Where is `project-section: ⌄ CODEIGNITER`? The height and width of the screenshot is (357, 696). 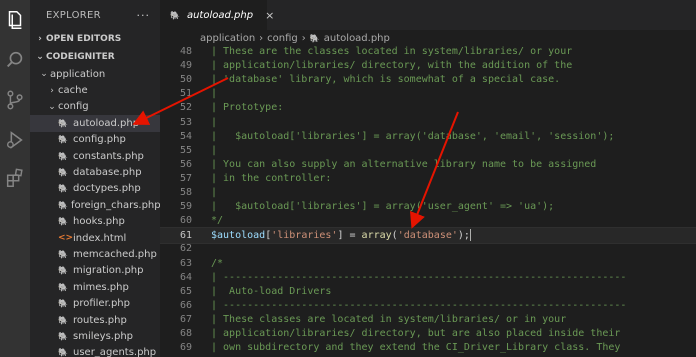 project-section: ⌄ CODEIGNITER is located at coordinates (95, 57).